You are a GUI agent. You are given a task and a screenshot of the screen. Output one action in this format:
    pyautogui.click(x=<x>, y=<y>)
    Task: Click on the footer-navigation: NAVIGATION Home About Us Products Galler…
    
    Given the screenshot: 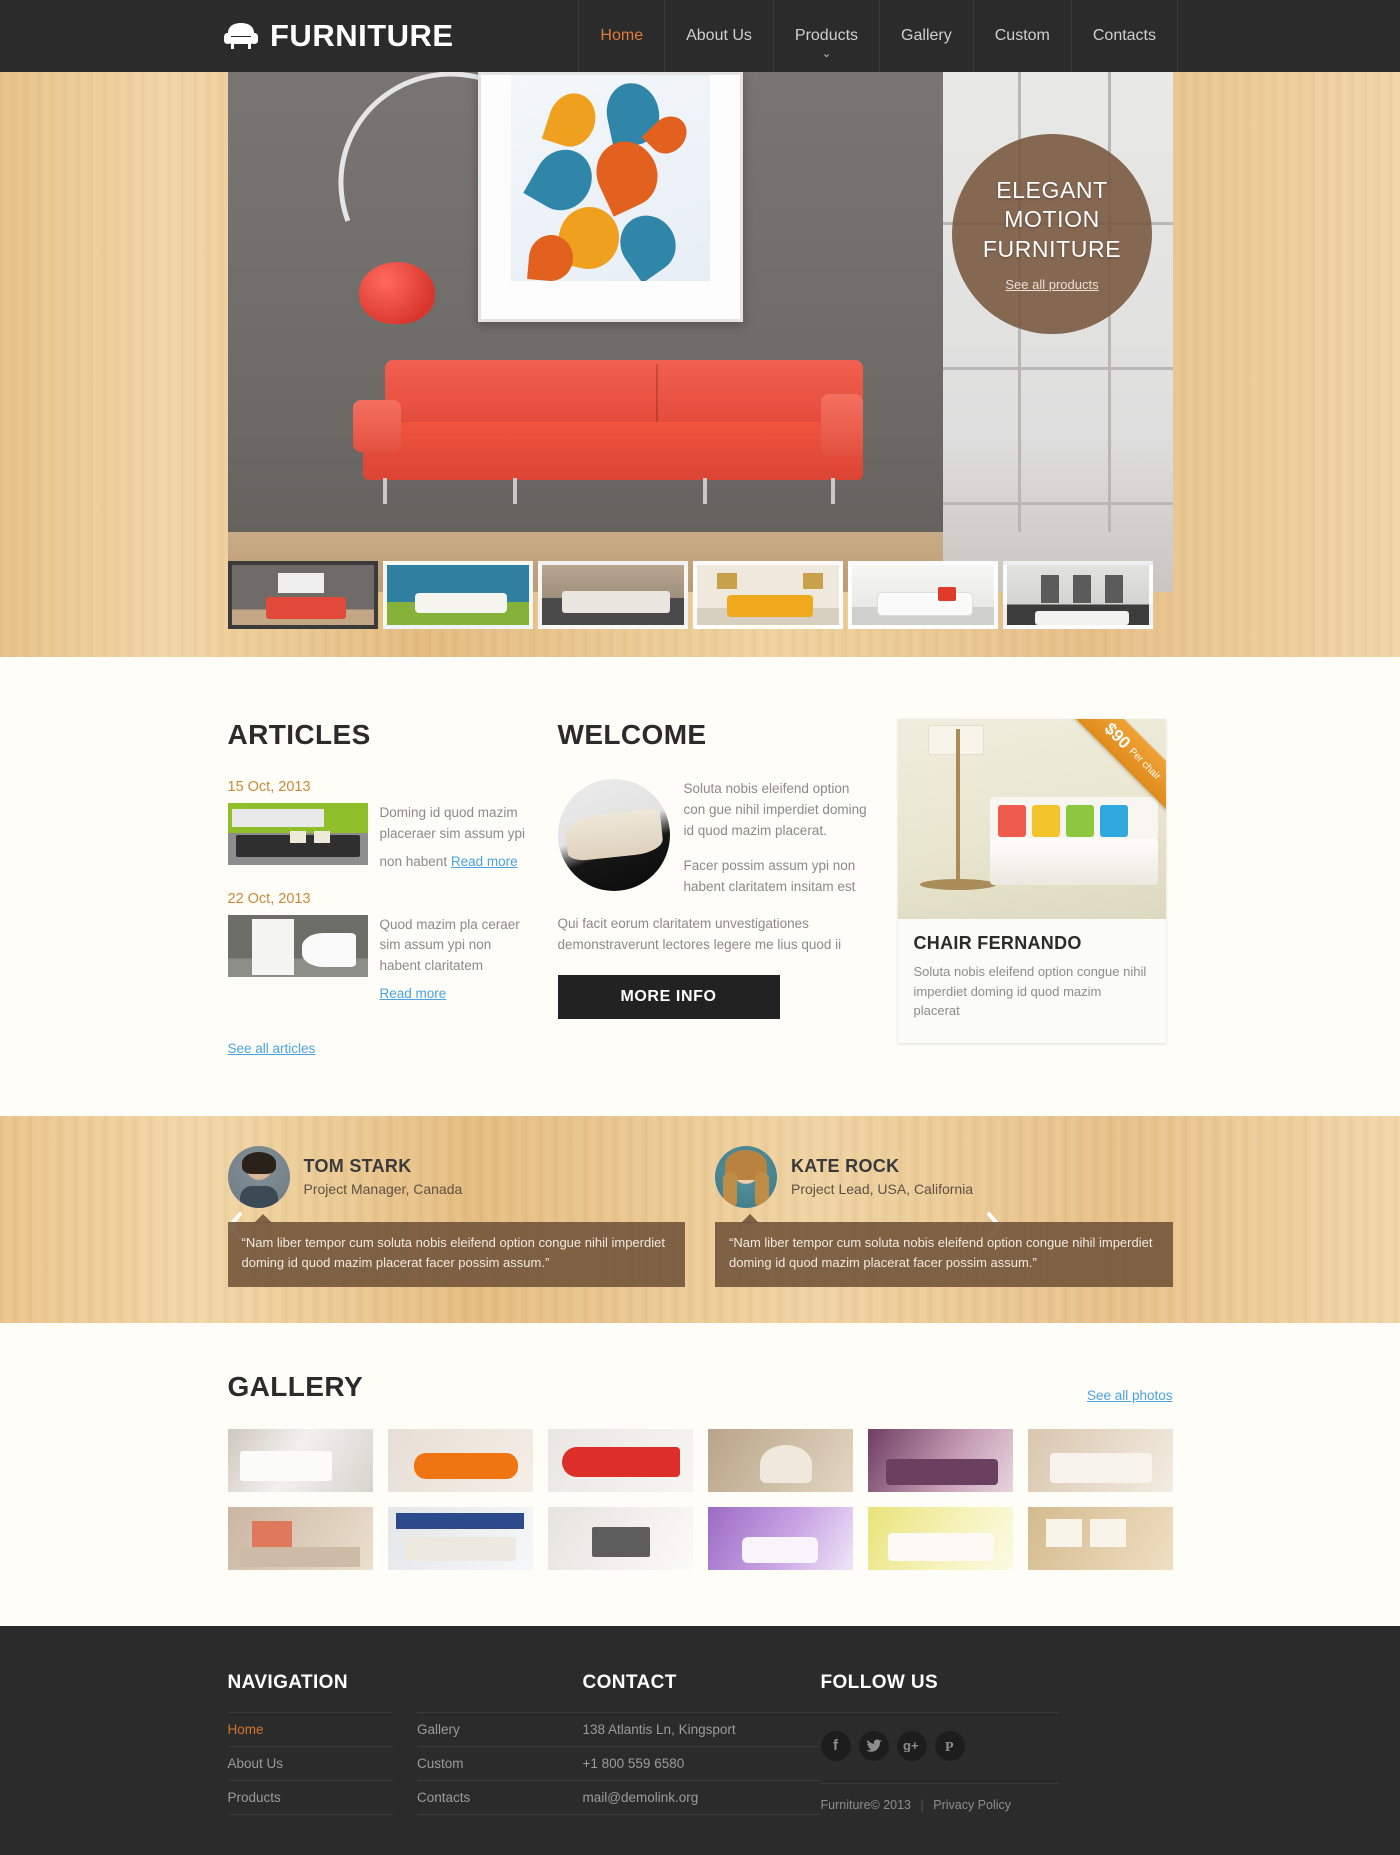 What is the action you would take?
    pyautogui.click(x=405, y=1743)
    